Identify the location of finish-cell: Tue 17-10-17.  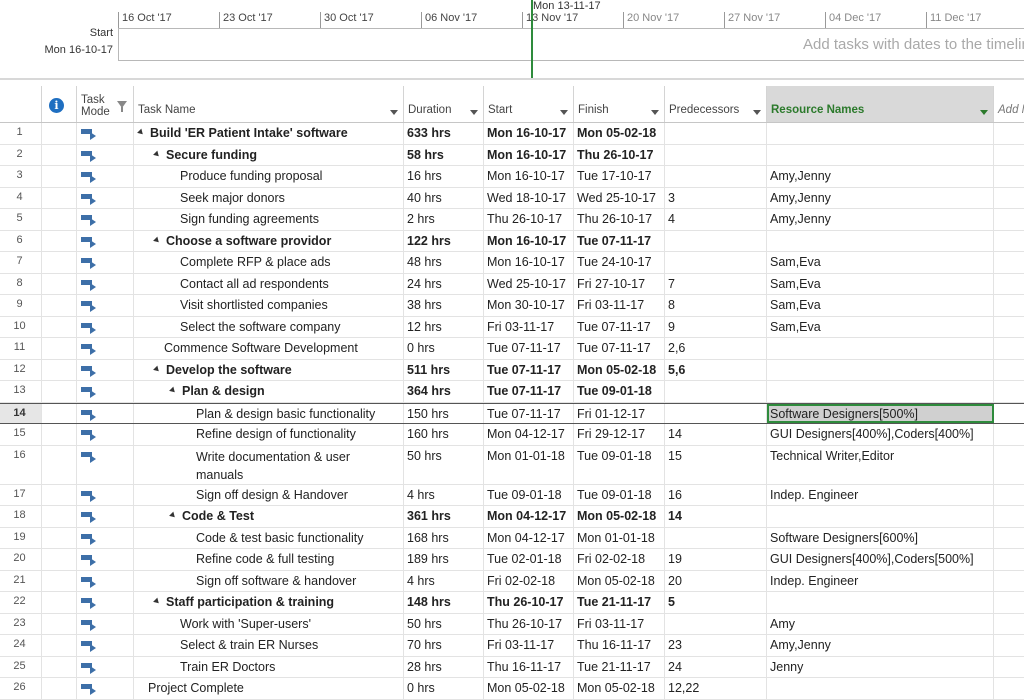
(619, 176).